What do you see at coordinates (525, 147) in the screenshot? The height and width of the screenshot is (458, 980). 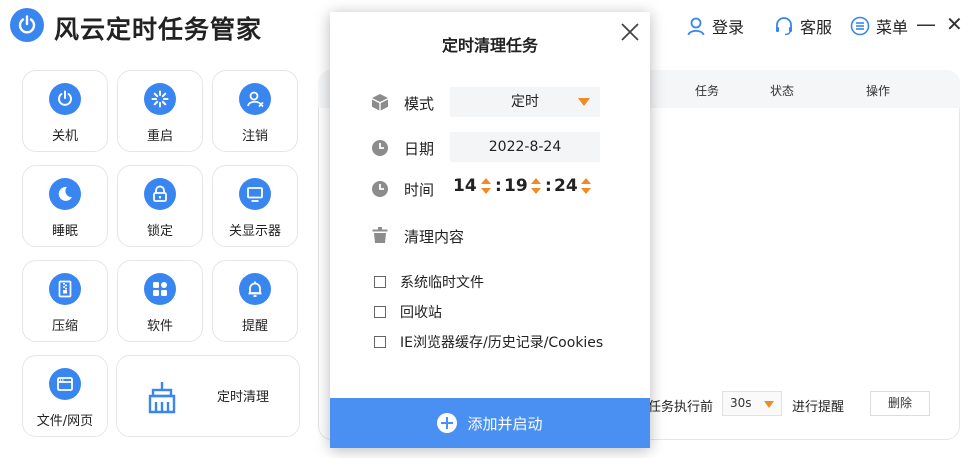 I see `date-input: 2022-8-24` at bounding box center [525, 147].